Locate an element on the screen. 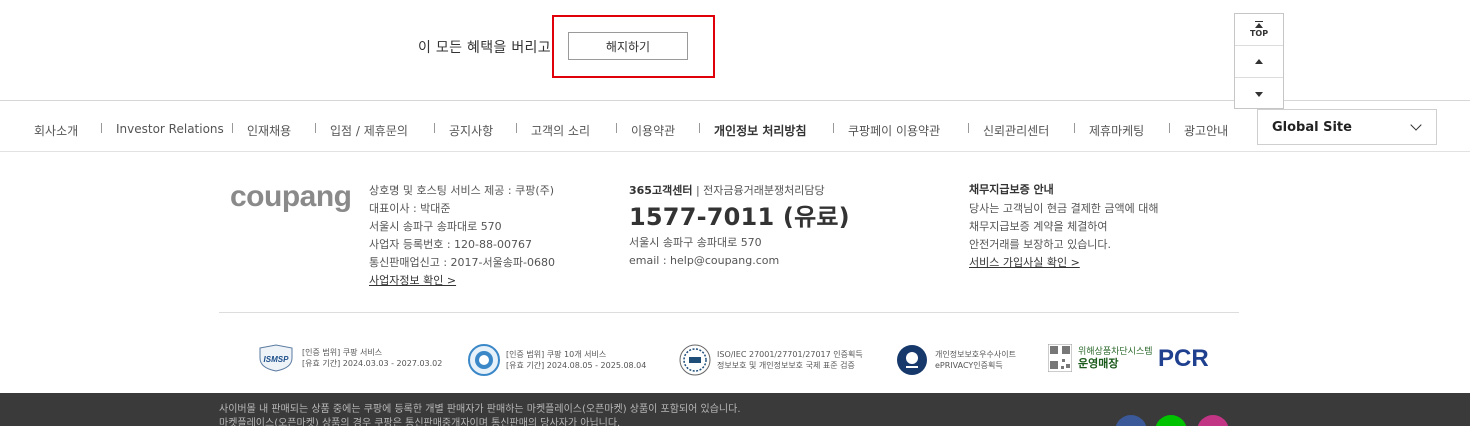 The width and height of the screenshot is (1470, 426). cs-email: email : help@coupang.com is located at coordinates (739, 261).